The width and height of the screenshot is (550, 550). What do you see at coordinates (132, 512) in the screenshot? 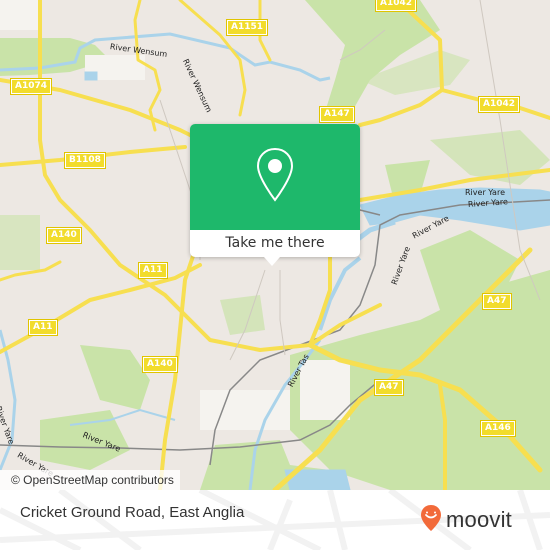
I see `location-title: Cricket Ground Road, East Anglia` at bounding box center [132, 512].